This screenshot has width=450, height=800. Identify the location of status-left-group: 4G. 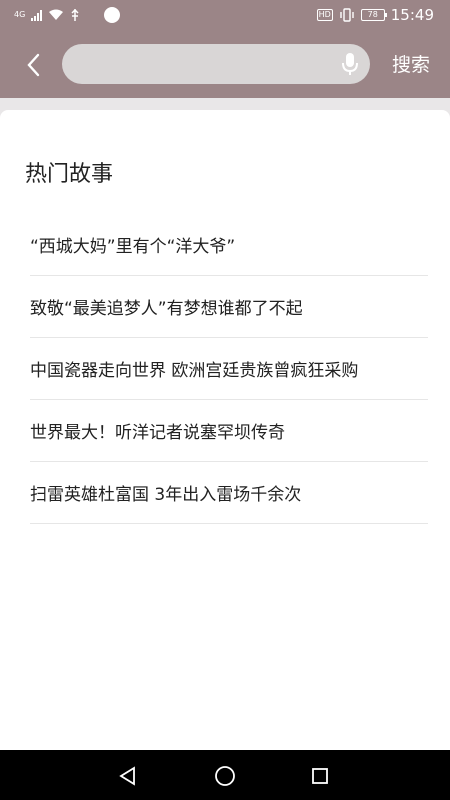
(67, 15).